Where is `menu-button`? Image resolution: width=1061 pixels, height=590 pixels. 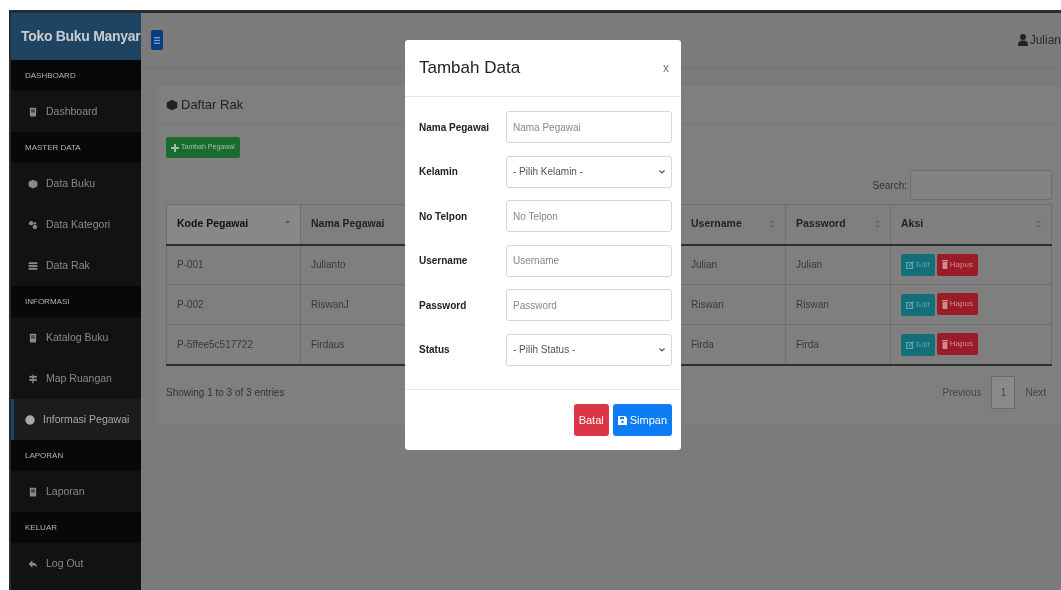 menu-button is located at coordinates (157, 40).